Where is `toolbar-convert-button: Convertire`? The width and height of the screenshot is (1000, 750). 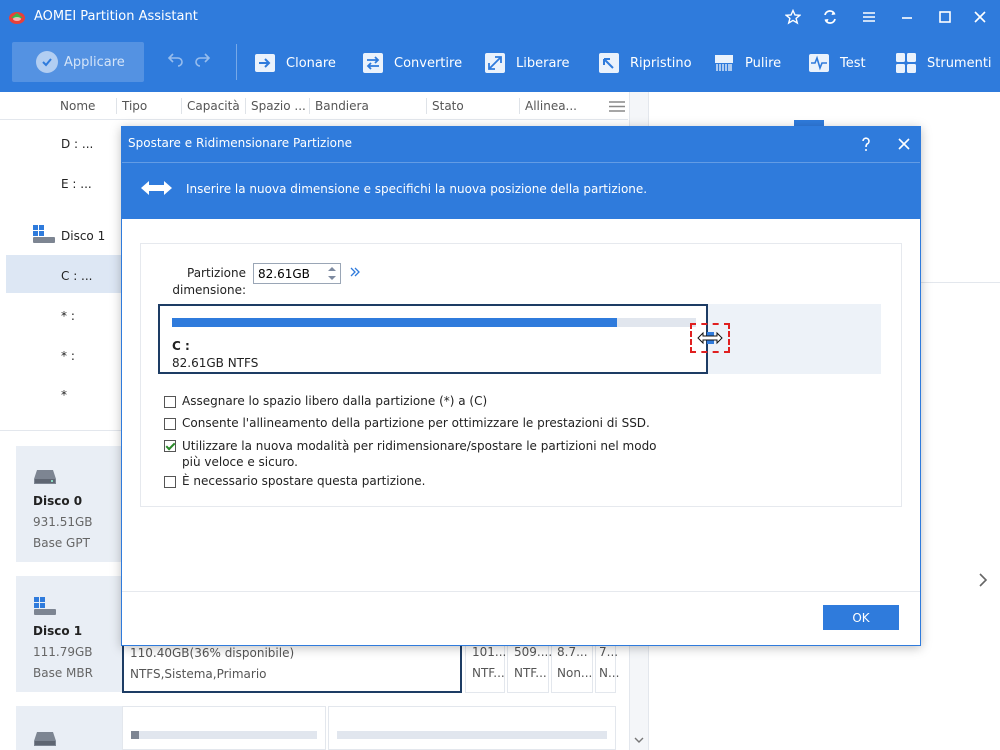
toolbar-convert-button: Convertire is located at coordinates (411, 63).